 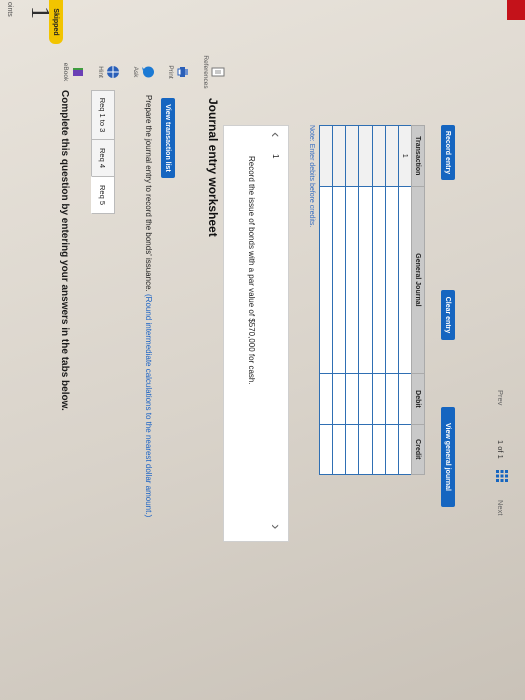 I want to click on transaction-page-number: 1, so click(x=275, y=156).